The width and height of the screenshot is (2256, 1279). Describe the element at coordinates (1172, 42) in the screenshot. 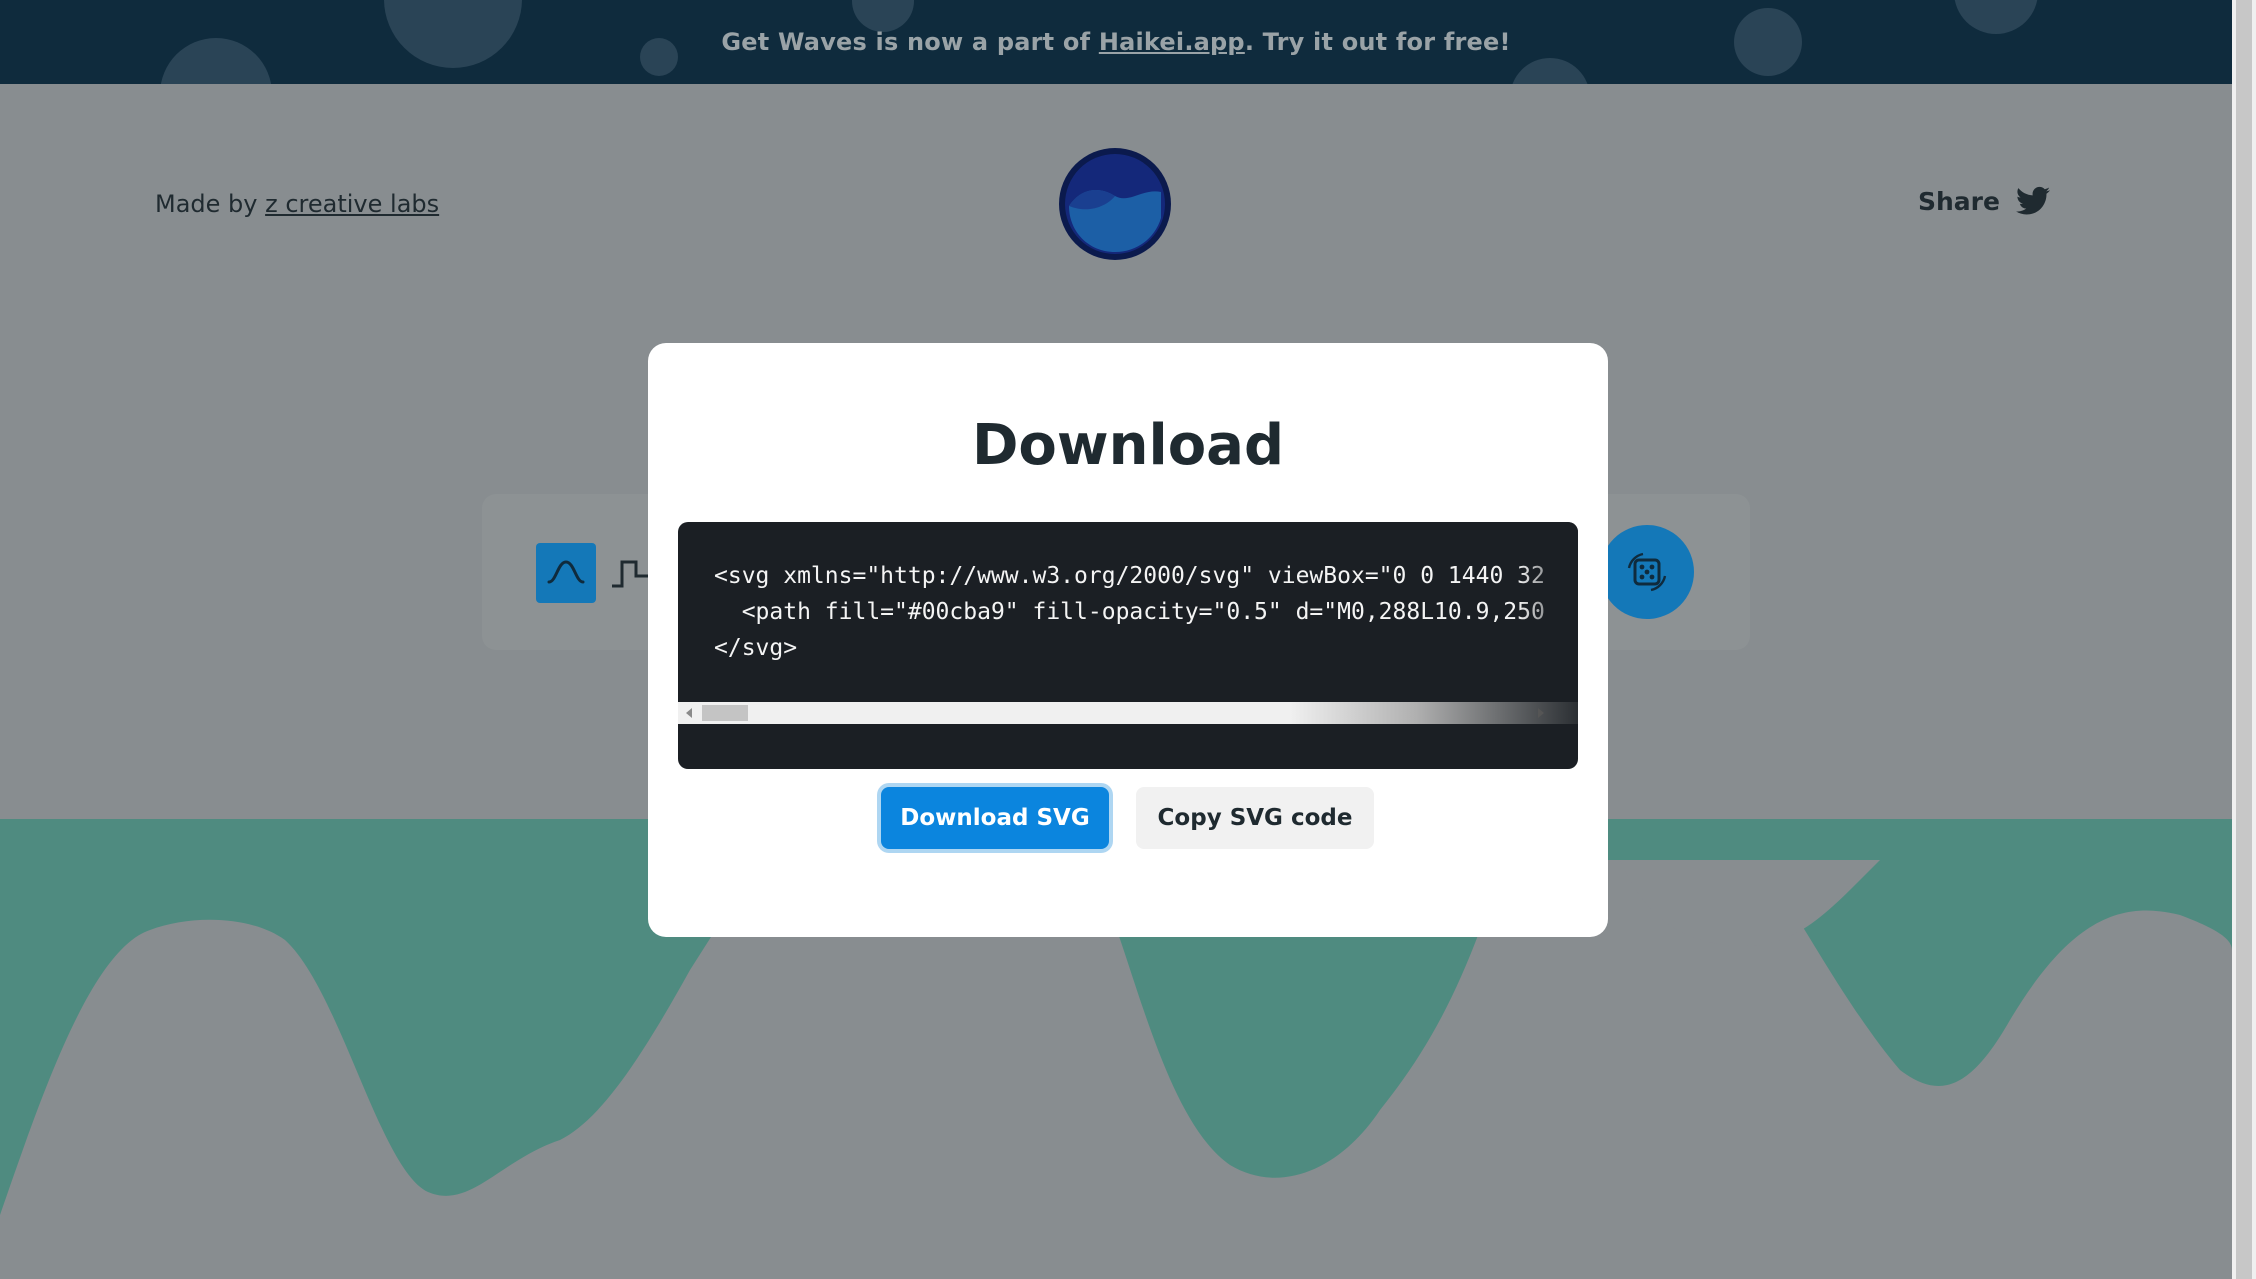

I see `haikei-link: Haikei.app` at that location.